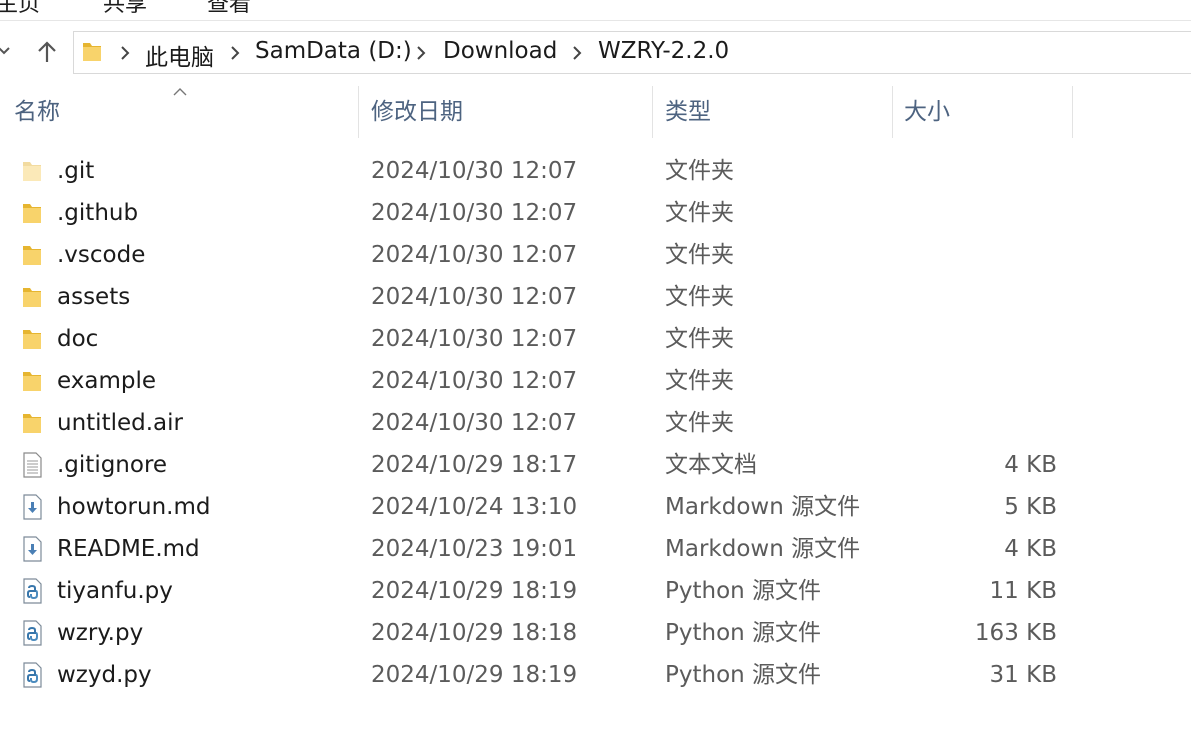 This screenshot has height=731, width=1191. Describe the element at coordinates (125, 9) in the screenshot. I see `tab-share: 共享` at that location.